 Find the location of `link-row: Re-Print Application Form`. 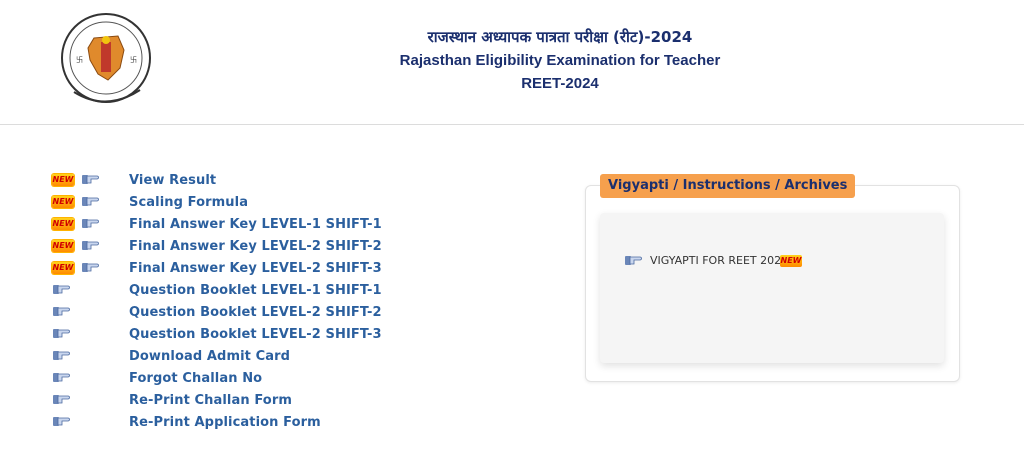

link-row: Re-Print Application Form is located at coordinates (262, 424).